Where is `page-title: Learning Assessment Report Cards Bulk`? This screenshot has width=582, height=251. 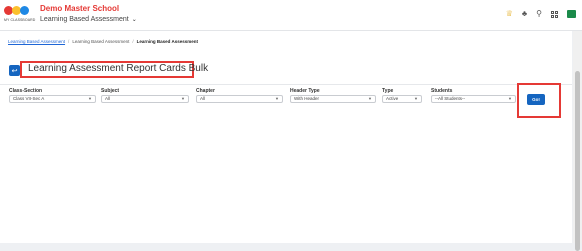 page-title: Learning Assessment Report Cards Bulk is located at coordinates (118, 68).